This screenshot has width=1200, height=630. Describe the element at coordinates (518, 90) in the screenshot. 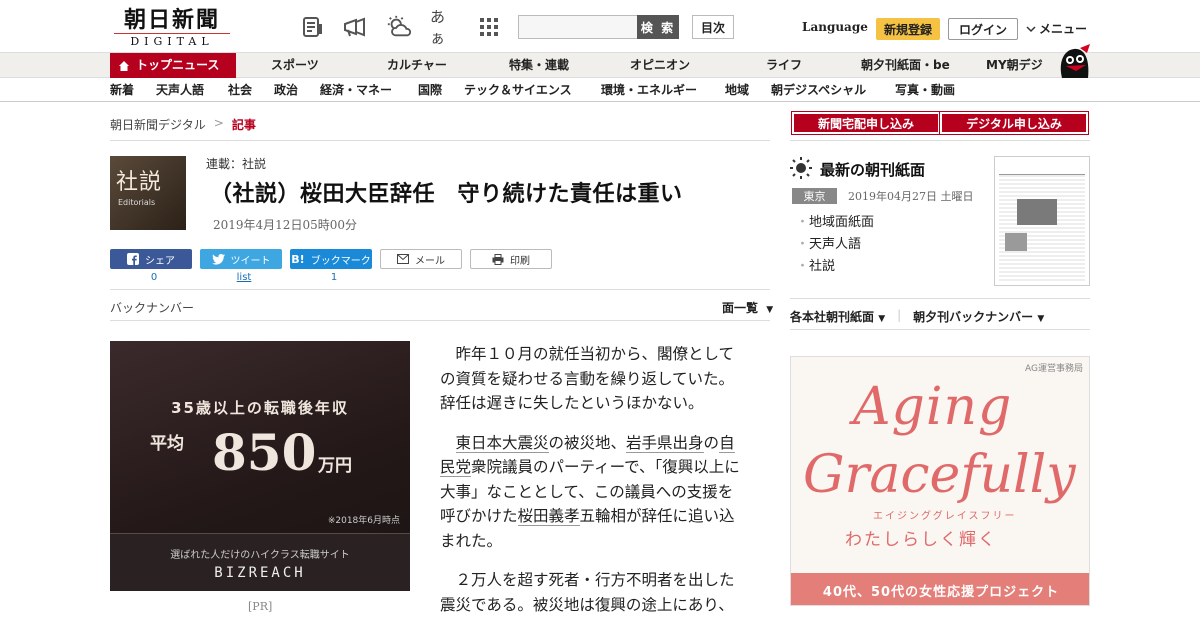

I see `nav2-item-tech: テック＆サイエンス` at that location.